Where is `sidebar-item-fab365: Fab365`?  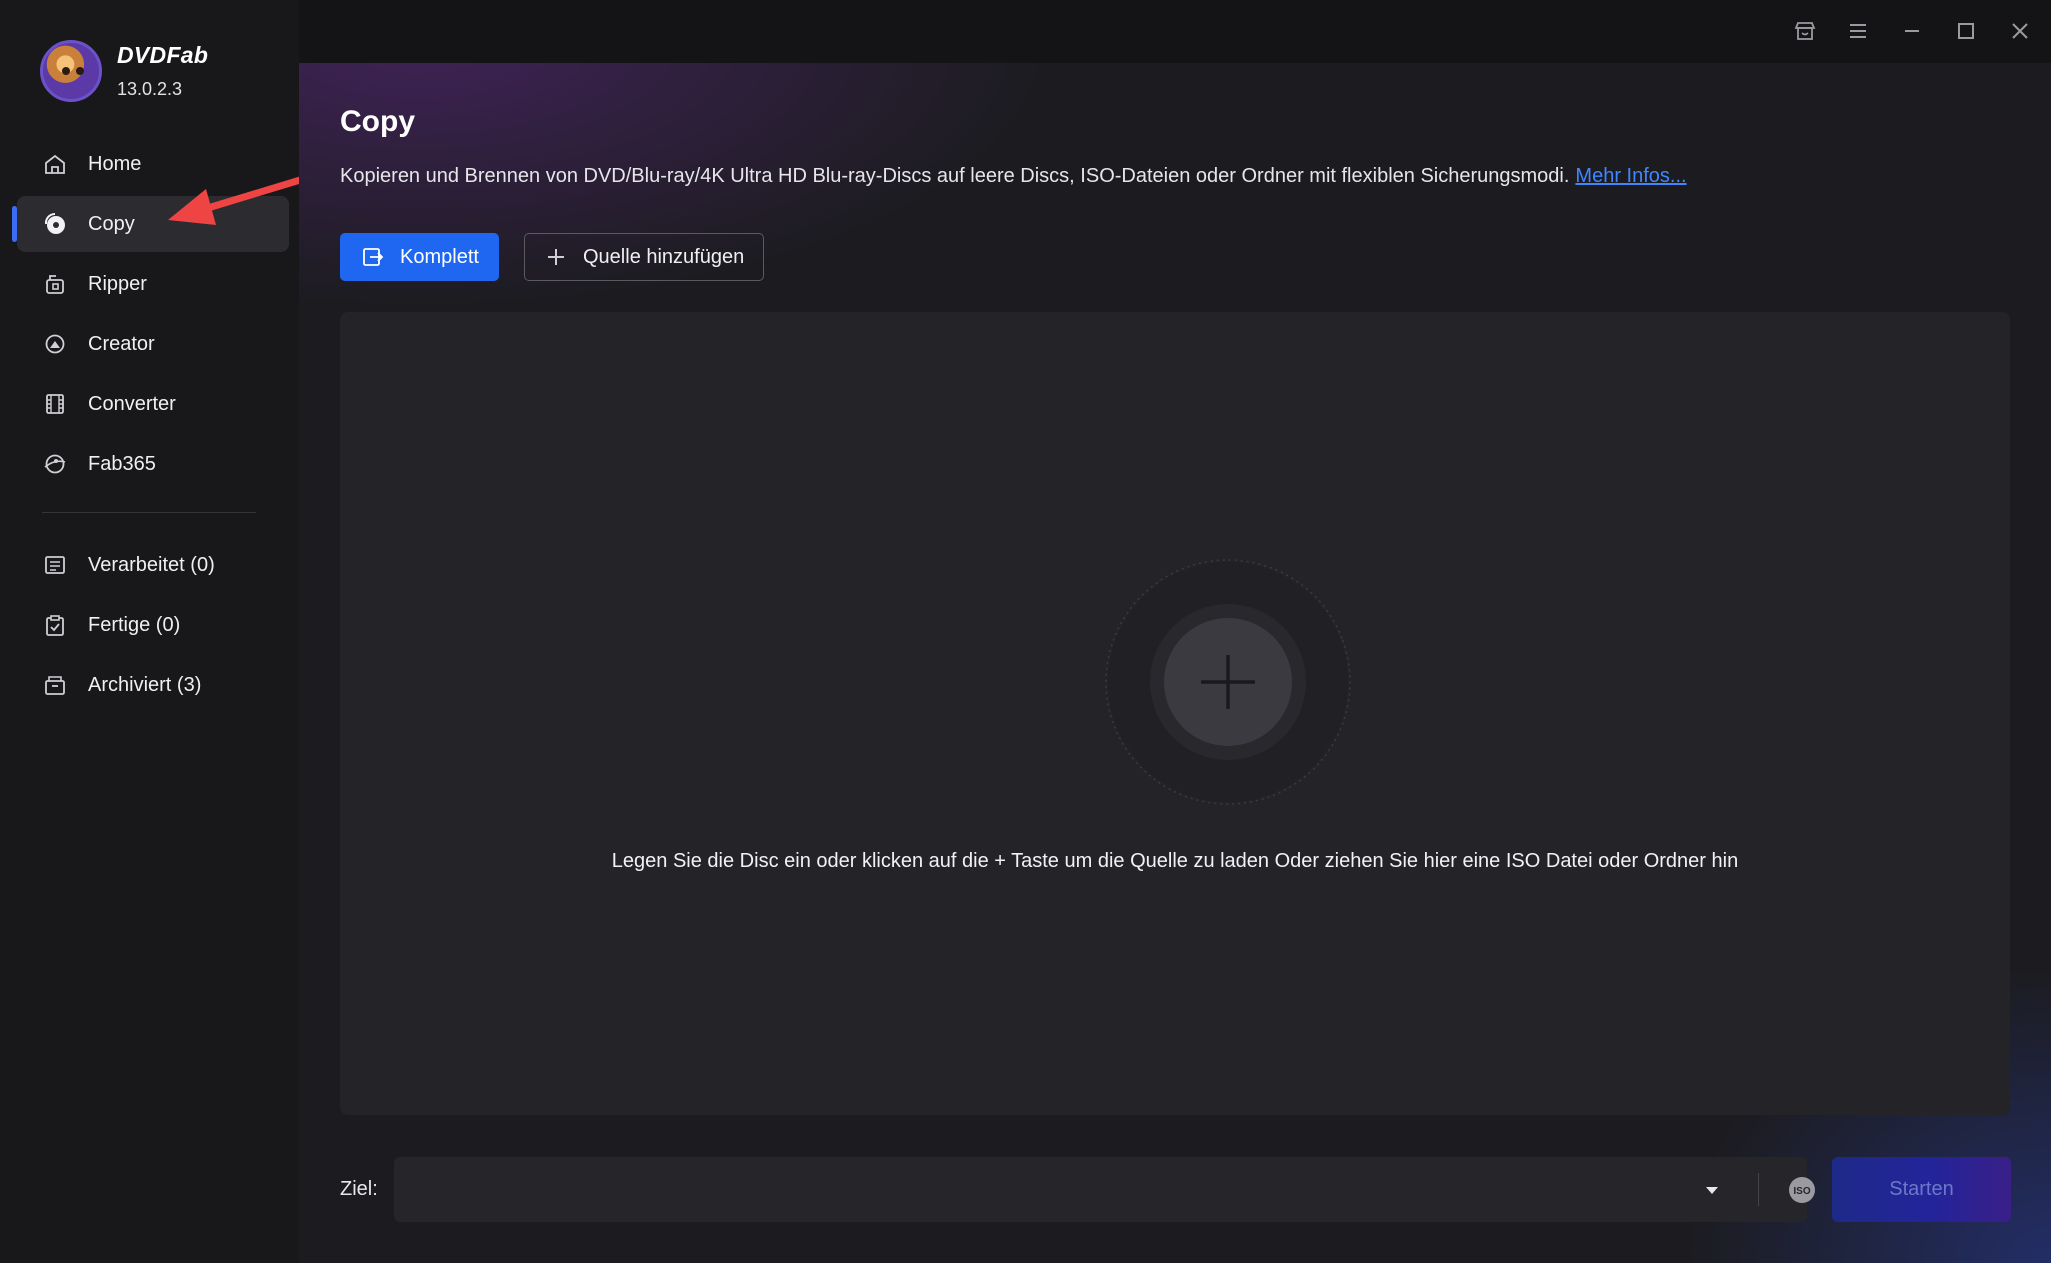
sidebar-item-fab365: Fab365 is located at coordinates (153, 464).